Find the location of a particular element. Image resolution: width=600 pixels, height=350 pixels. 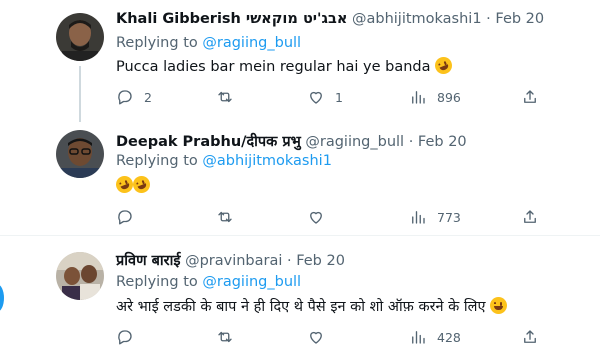

view-count: 773 is located at coordinates (449, 217).